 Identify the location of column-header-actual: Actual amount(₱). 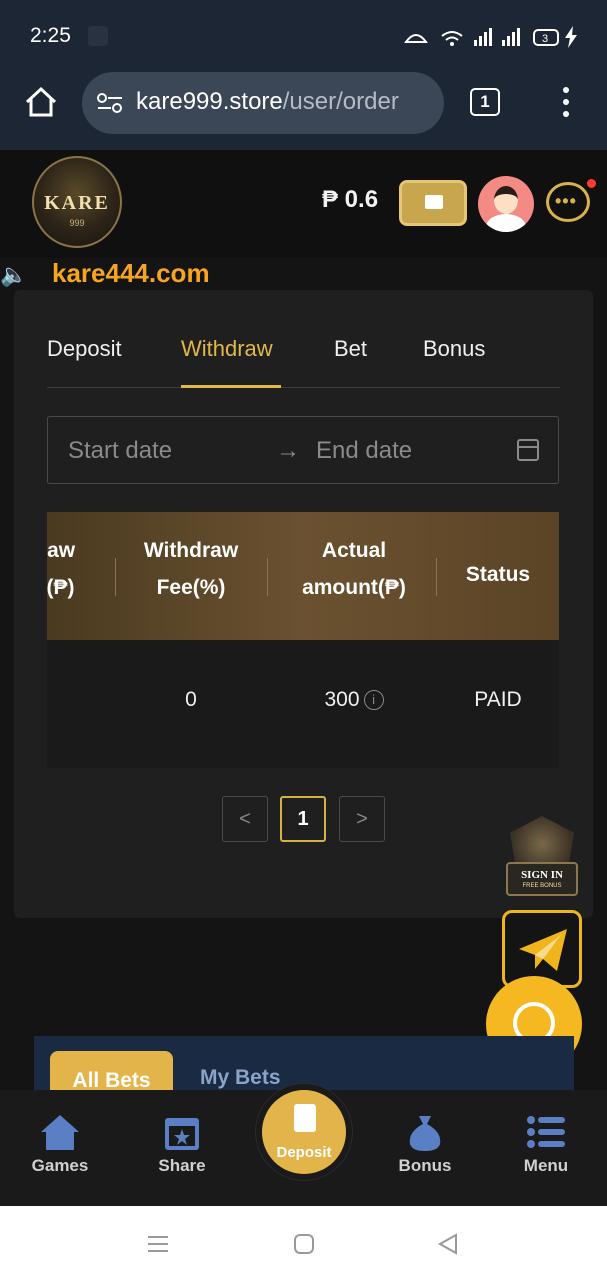
(354, 569).